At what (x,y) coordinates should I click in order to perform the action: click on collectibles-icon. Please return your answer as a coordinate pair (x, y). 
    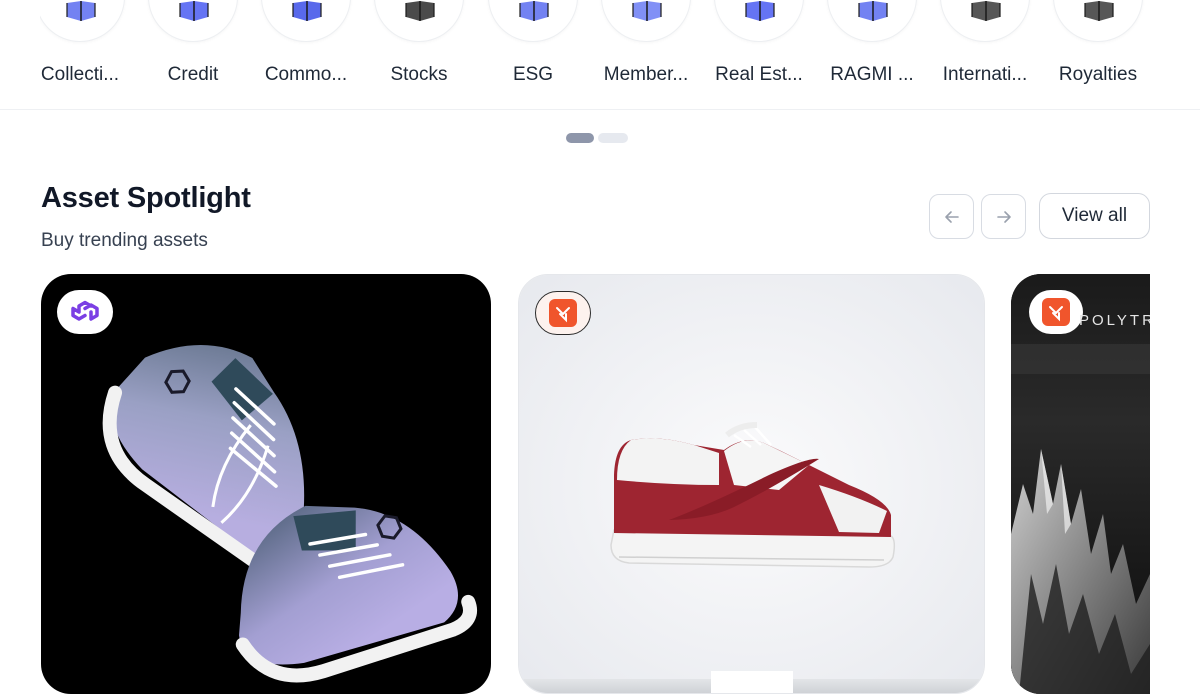
    Looking at the image, I should click on (81, 11).